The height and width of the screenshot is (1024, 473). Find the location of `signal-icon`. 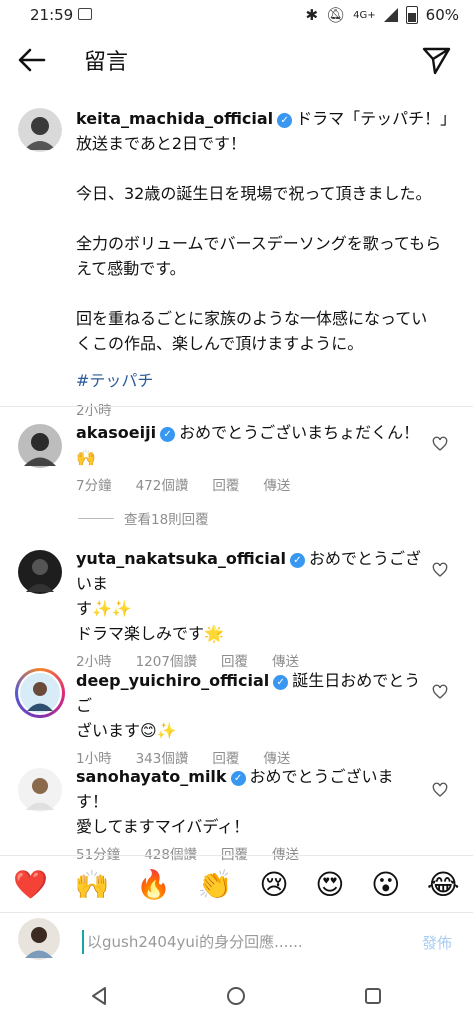

signal-icon is located at coordinates (390, 15).